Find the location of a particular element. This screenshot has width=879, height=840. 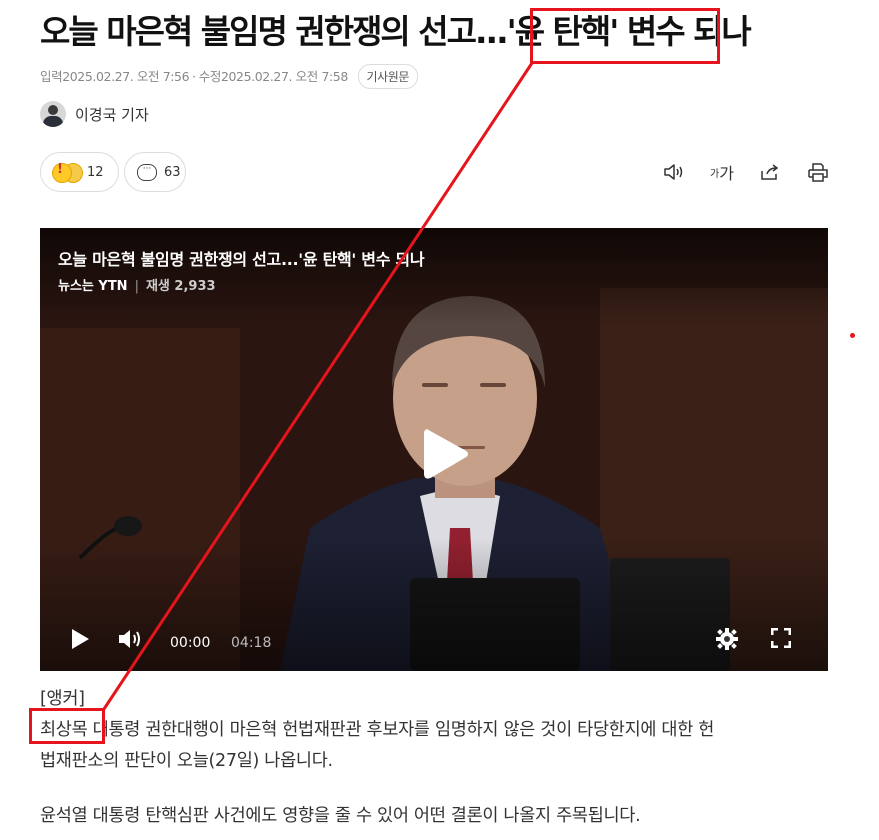

anchor-tag: [앵커] is located at coordinates (62, 699).